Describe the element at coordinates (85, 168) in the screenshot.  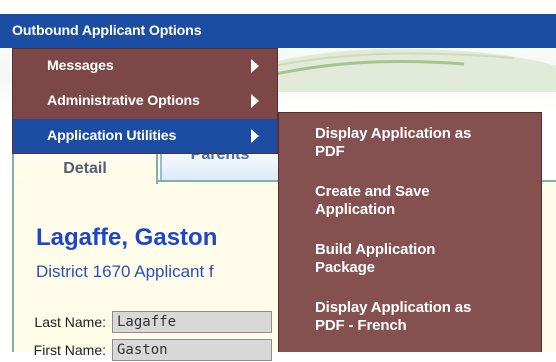
I see `tab-detail-label: Detail` at that location.